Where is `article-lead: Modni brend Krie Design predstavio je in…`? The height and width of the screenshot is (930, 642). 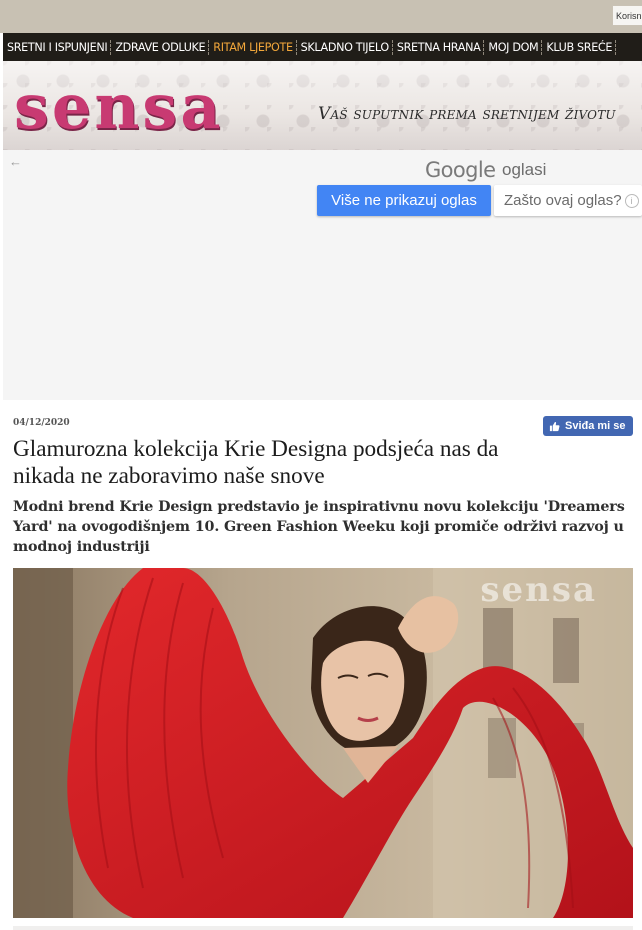 article-lead: Modni brend Krie Design predstavio je in… is located at coordinates (319, 527).